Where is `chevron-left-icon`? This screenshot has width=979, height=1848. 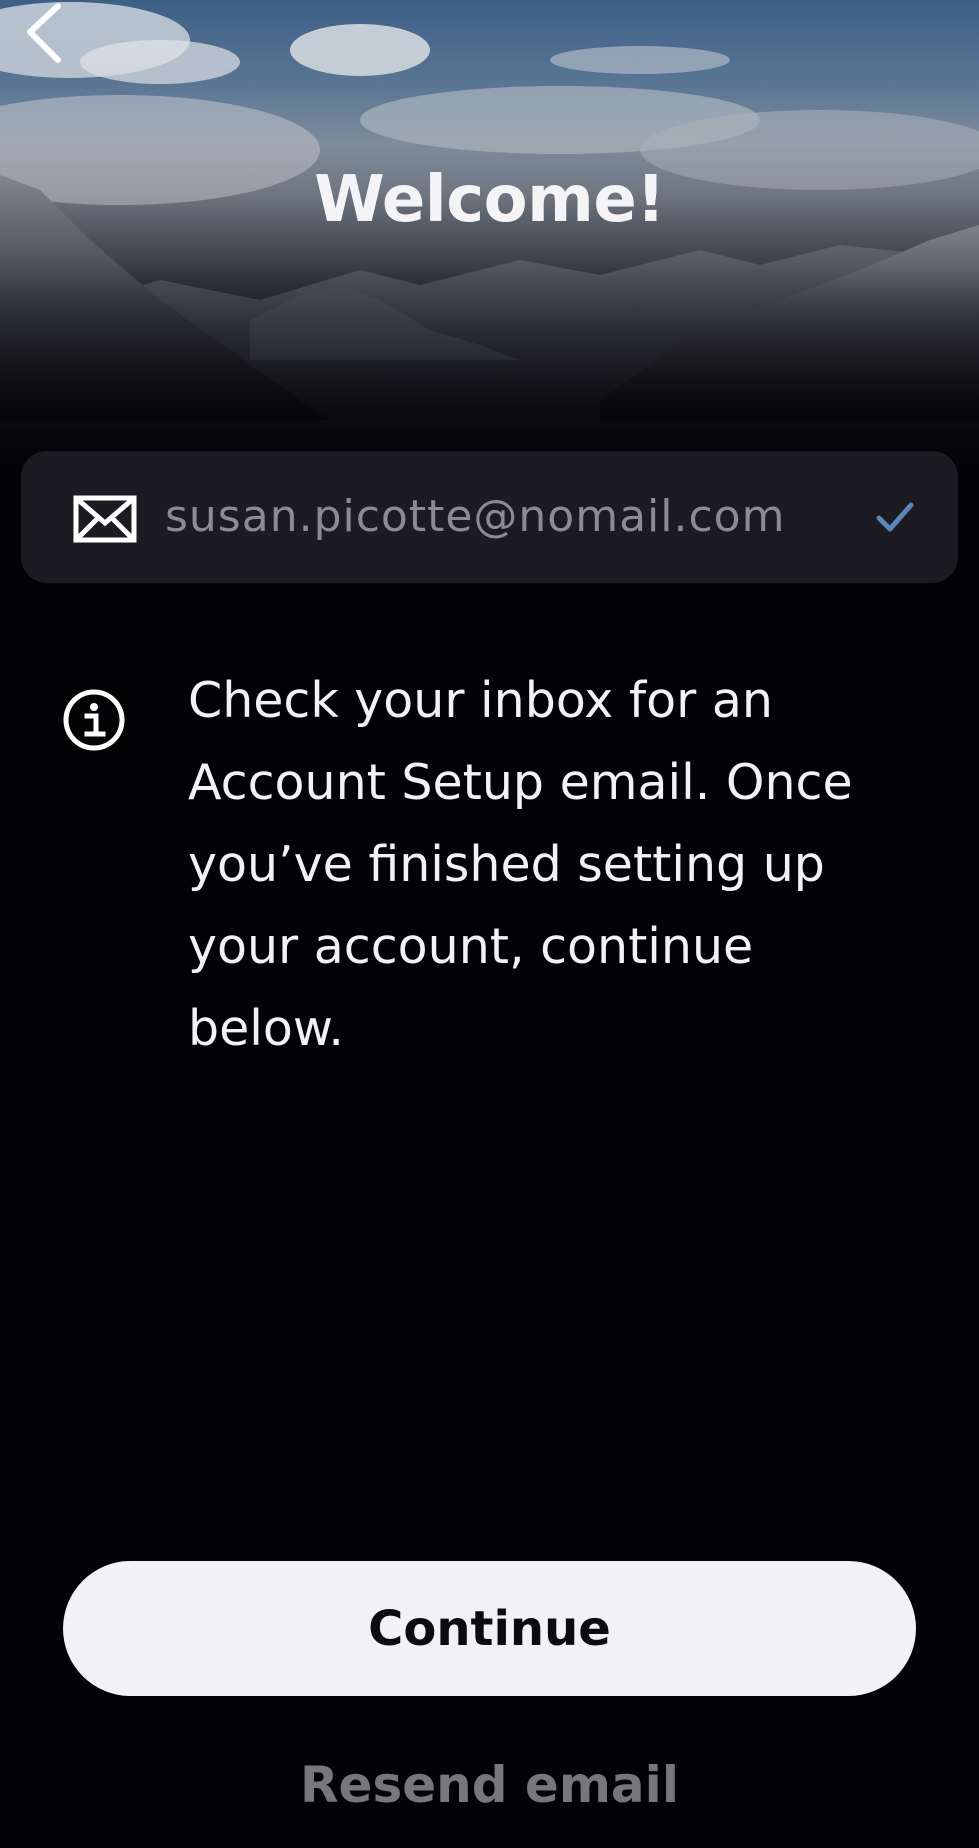 chevron-left-icon is located at coordinates (44, 33).